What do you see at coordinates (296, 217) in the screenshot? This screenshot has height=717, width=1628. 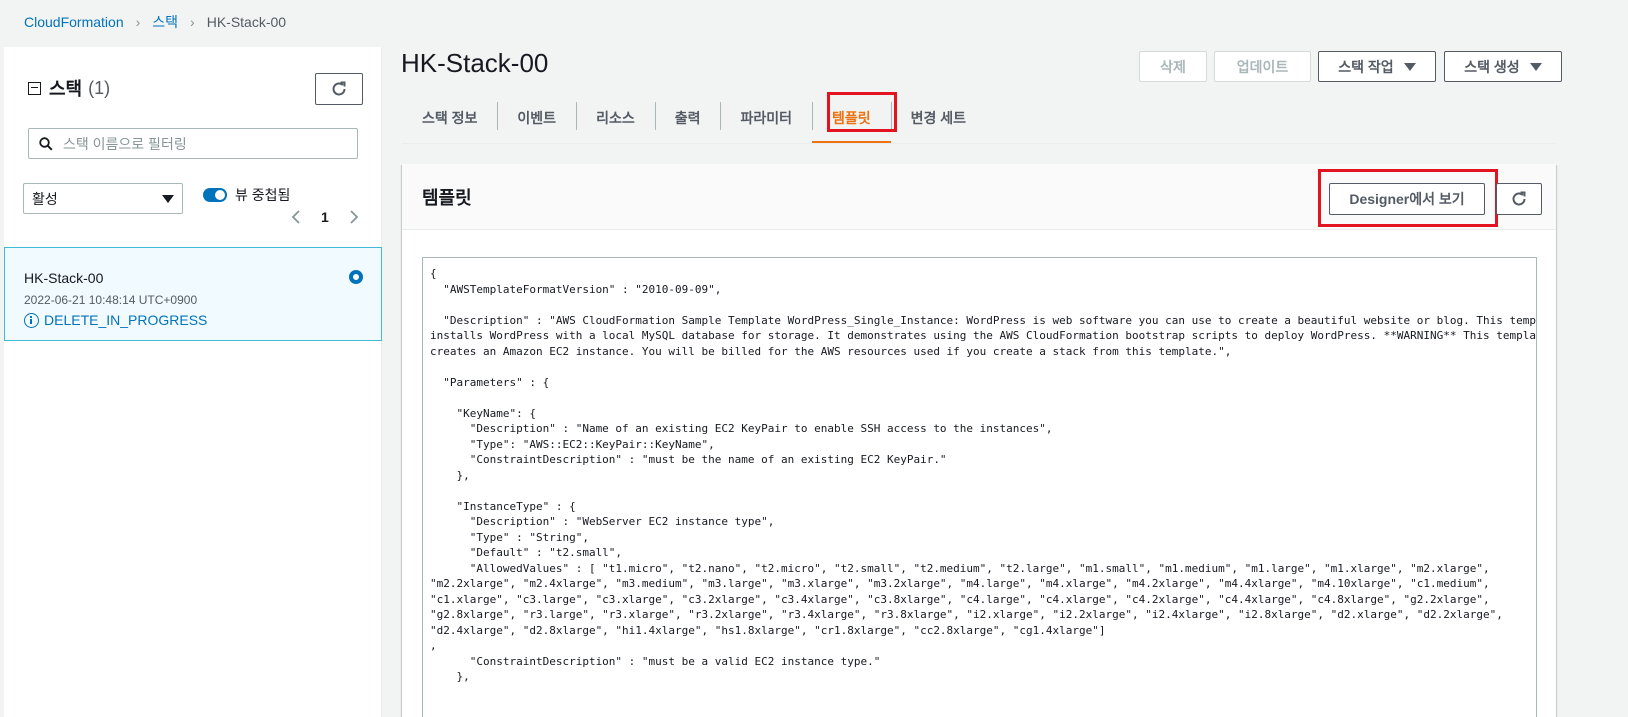 I see `chevron-left-icon` at bounding box center [296, 217].